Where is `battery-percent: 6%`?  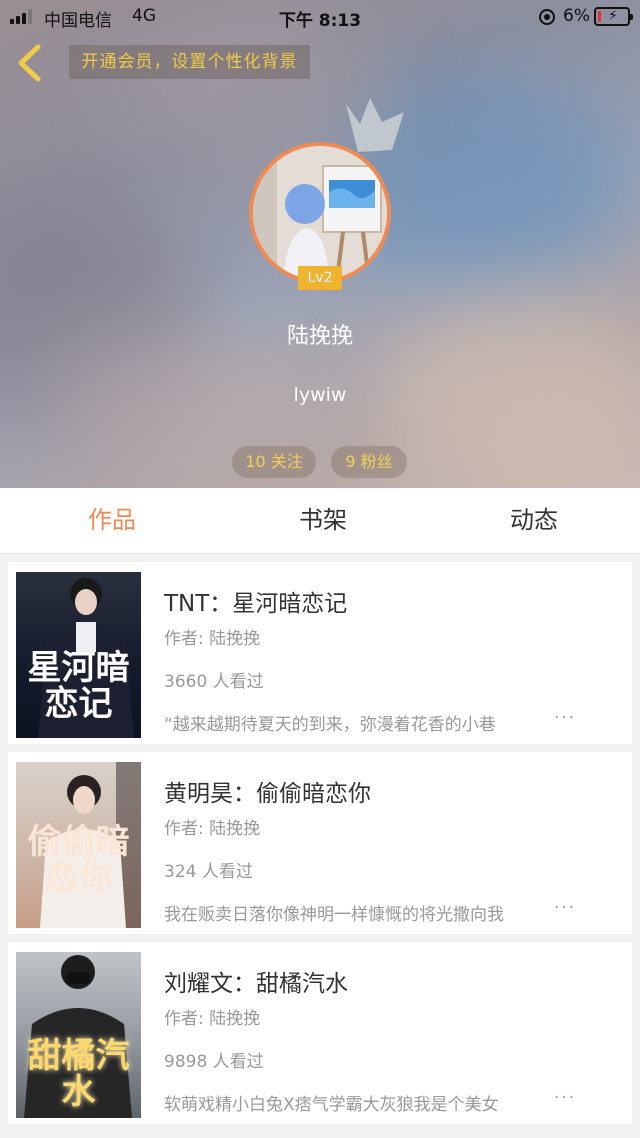 battery-percent: 6% is located at coordinates (576, 16).